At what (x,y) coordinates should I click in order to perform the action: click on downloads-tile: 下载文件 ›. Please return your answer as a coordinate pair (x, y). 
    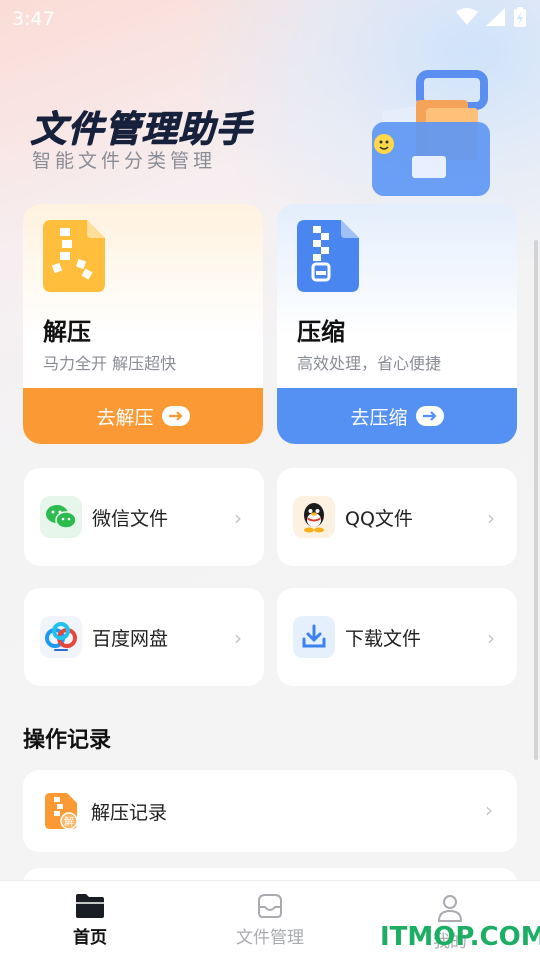
    Looking at the image, I should click on (397, 637).